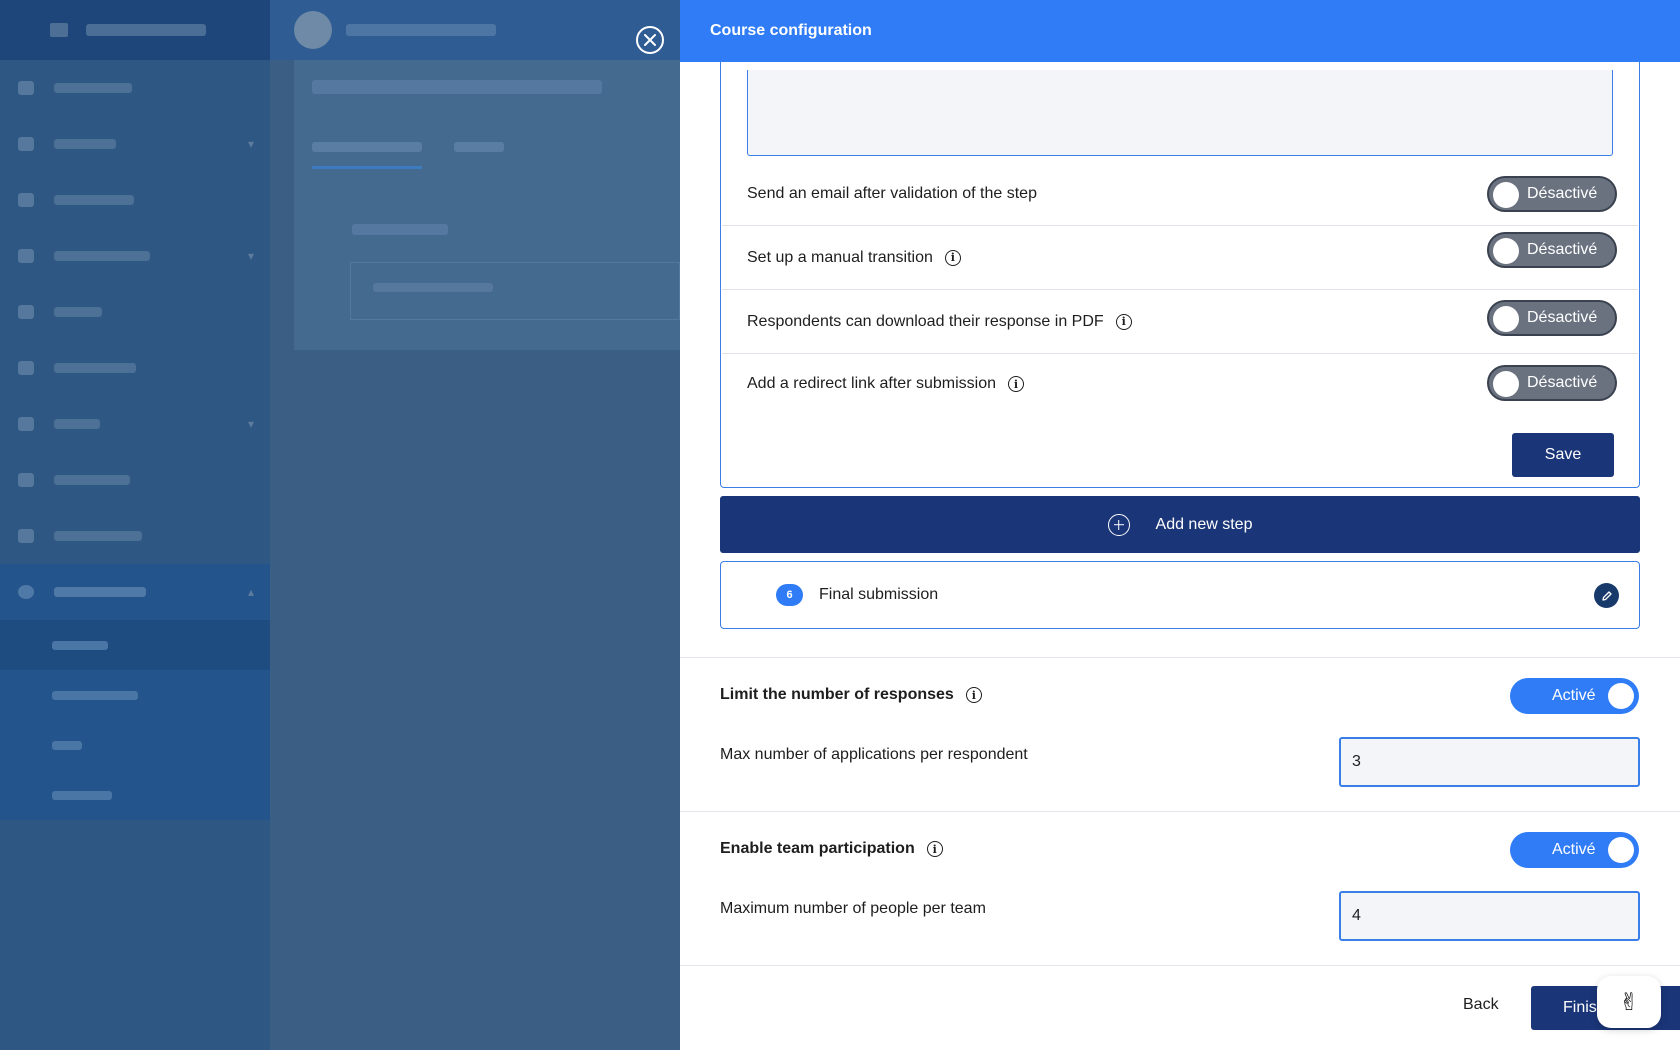 Image resolution: width=1680 pixels, height=1050 pixels. Describe the element at coordinates (840, 257) in the screenshot. I see `option-label: Set up a manual transition` at that location.